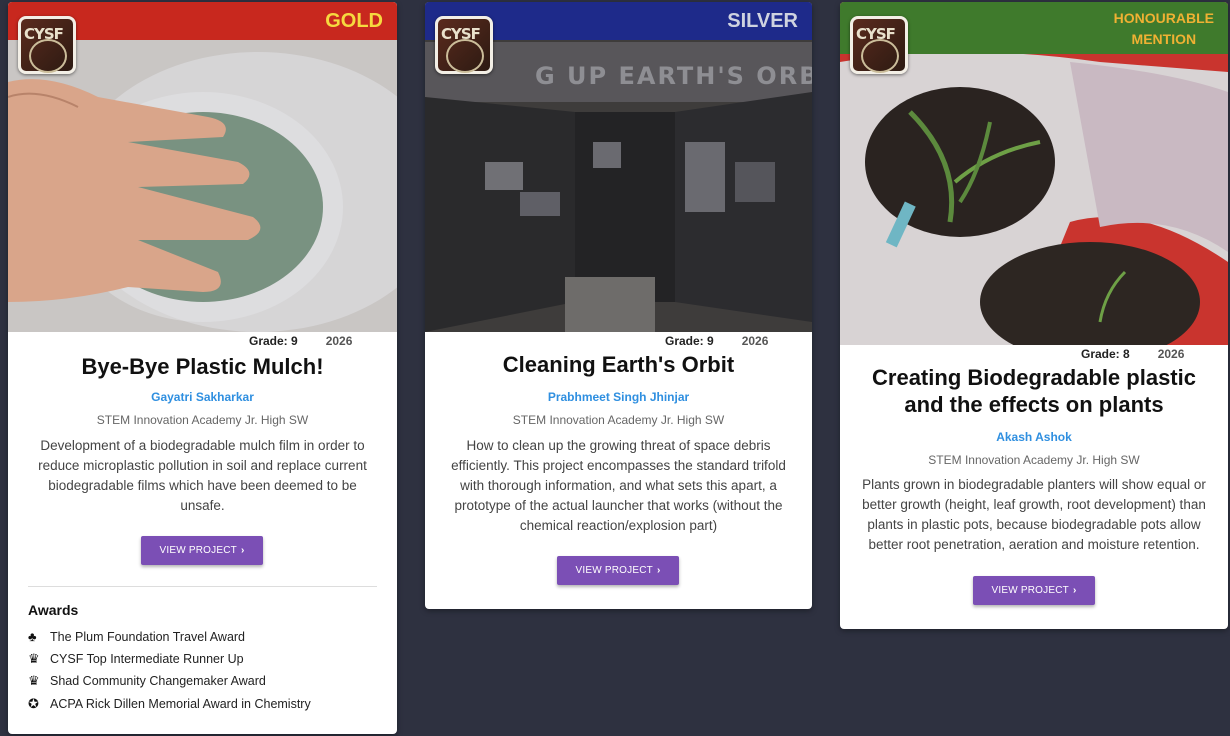 The image size is (1230, 736). Describe the element at coordinates (53, 610) in the screenshot. I see `awards-heading: Awards` at that location.